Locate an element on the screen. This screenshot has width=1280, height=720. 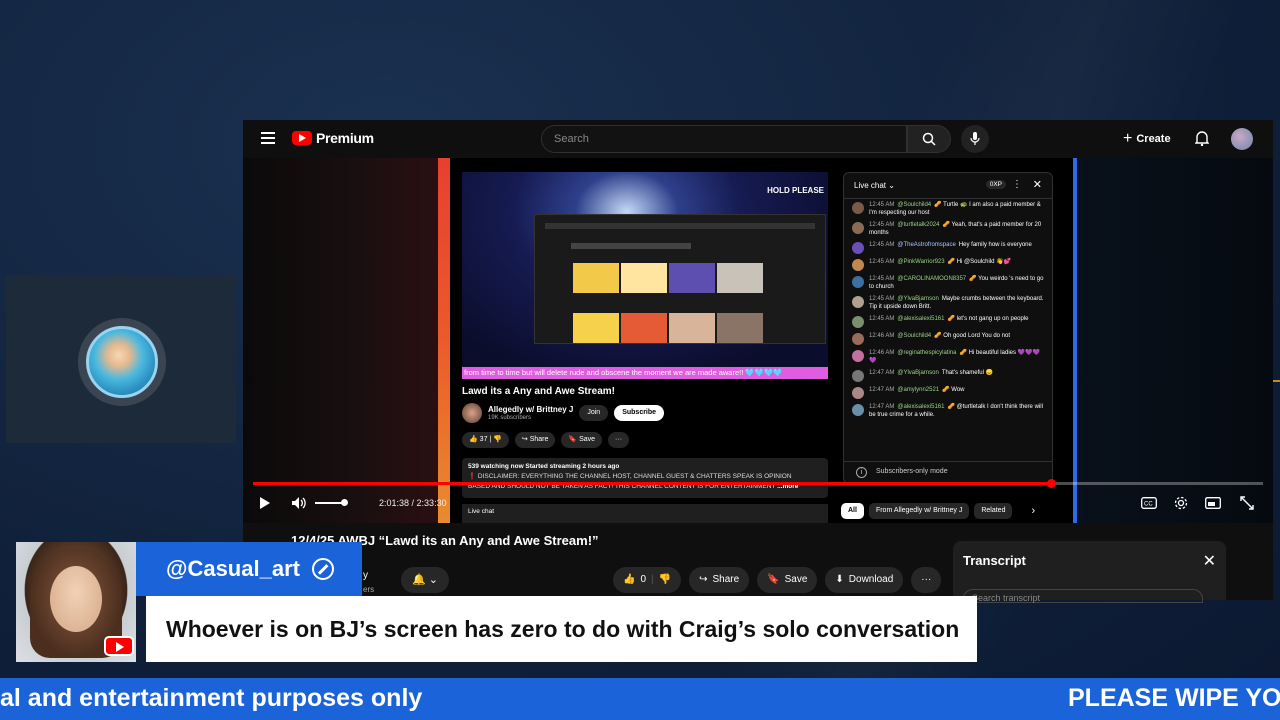
xp-badge: 0XP is located at coordinates (995, 184).